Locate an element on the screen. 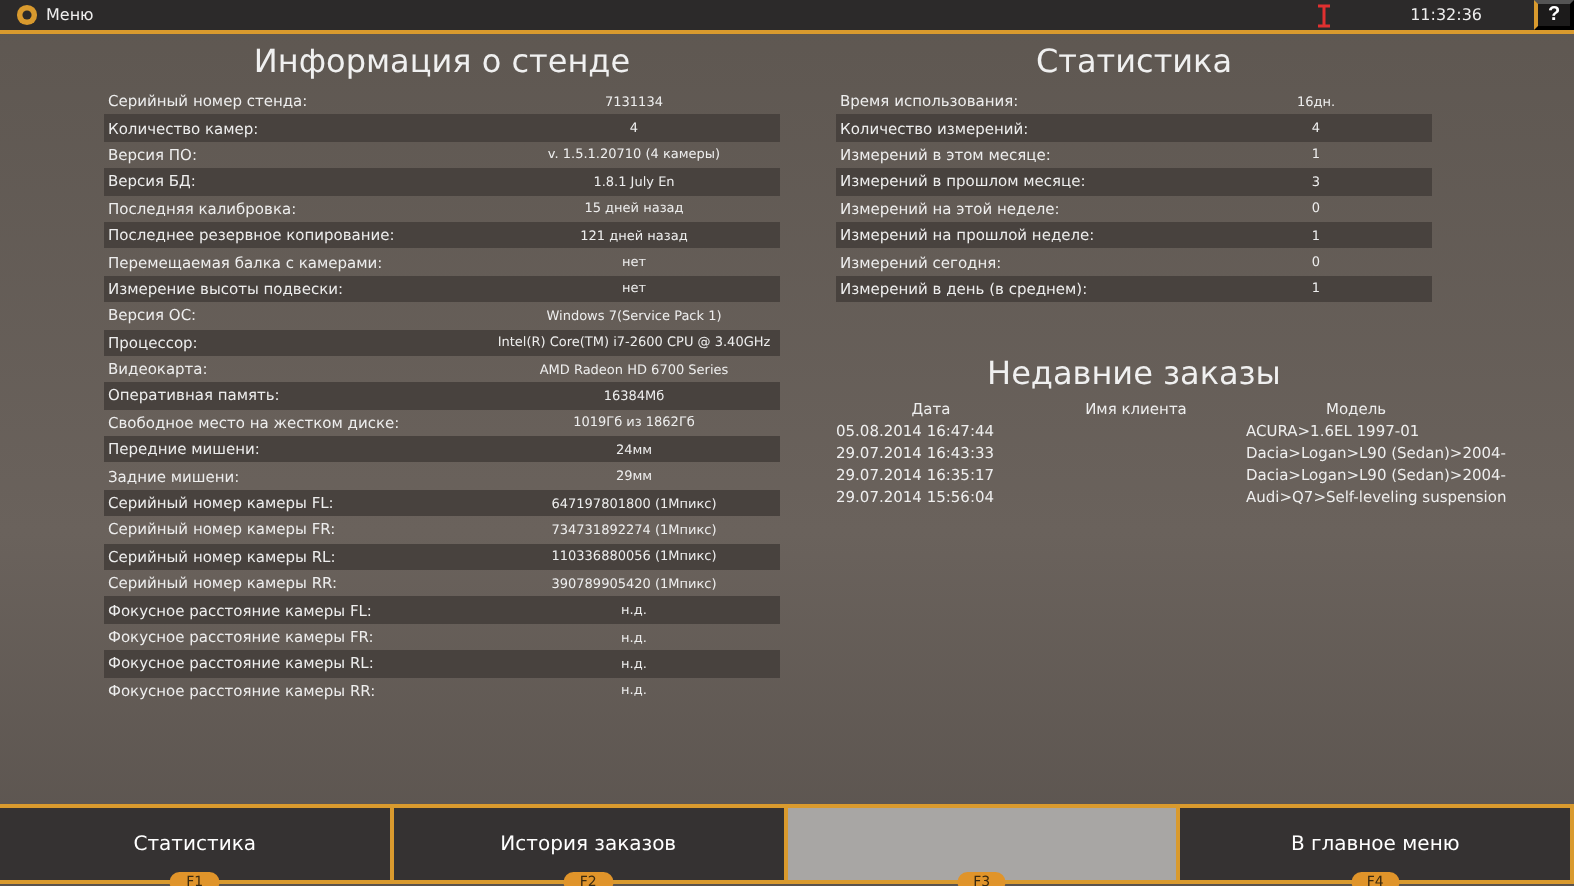  section-title: Информация о стенде is located at coordinates (442, 62).